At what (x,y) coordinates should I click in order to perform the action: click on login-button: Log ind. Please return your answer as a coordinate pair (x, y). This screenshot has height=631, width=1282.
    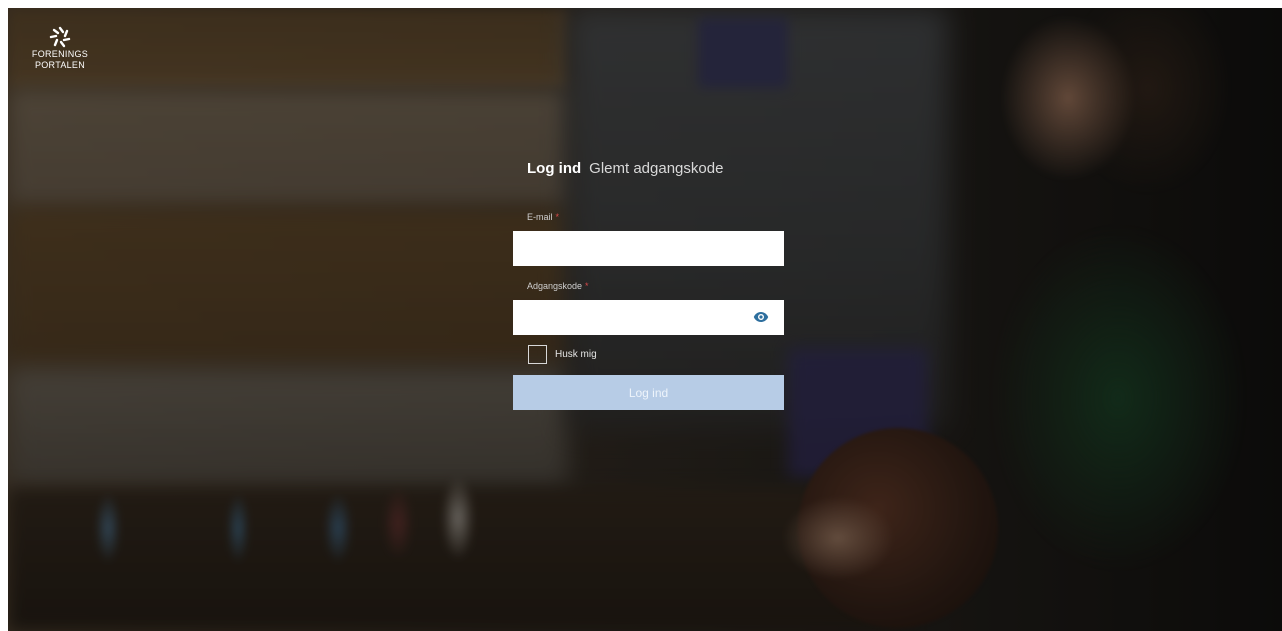
    Looking at the image, I should click on (648, 392).